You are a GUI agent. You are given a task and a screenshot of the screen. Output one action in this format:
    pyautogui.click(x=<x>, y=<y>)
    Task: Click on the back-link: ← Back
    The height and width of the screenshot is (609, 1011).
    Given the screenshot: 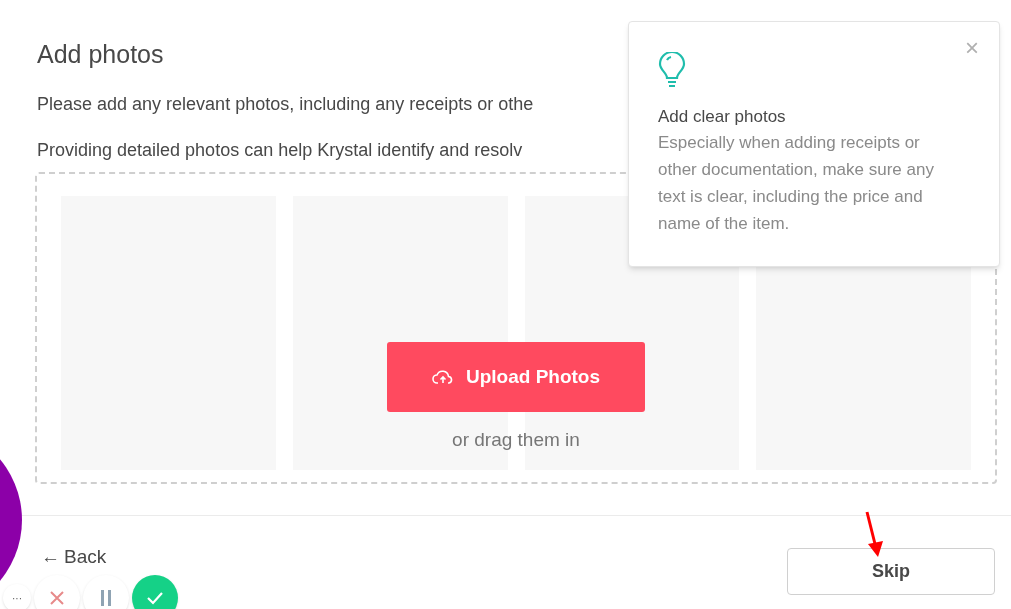 What is the action you would take?
    pyautogui.click(x=74, y=556)
    